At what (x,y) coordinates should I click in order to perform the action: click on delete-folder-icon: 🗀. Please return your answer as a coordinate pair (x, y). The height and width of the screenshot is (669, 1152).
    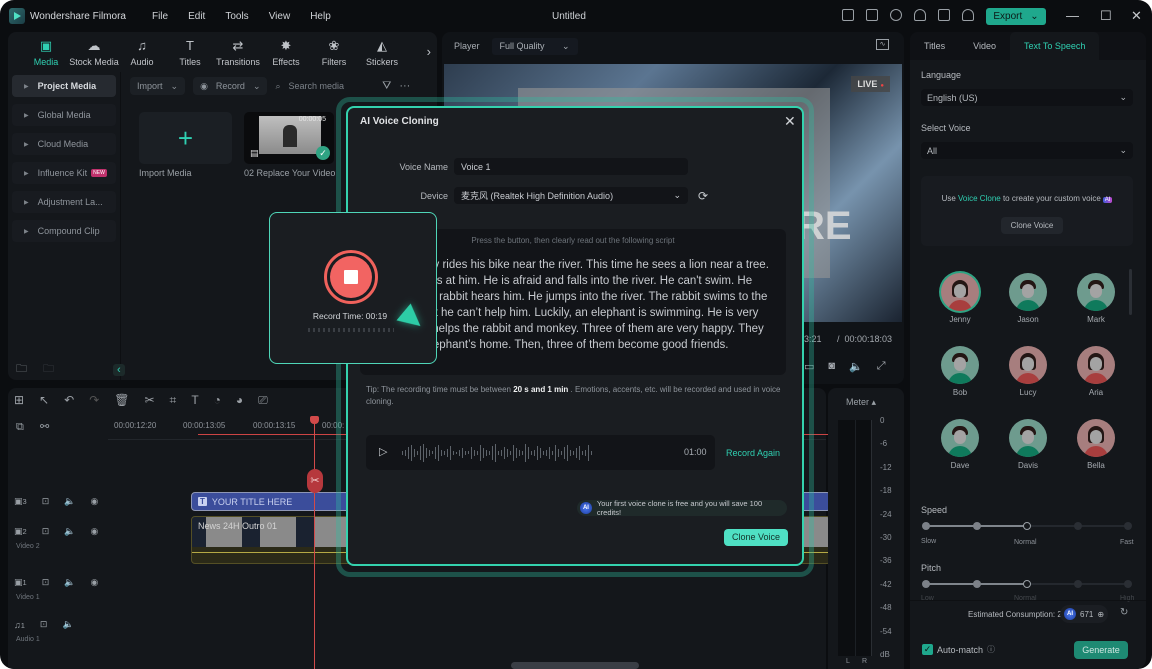
    Looking at the image, I should click on (48, 369).